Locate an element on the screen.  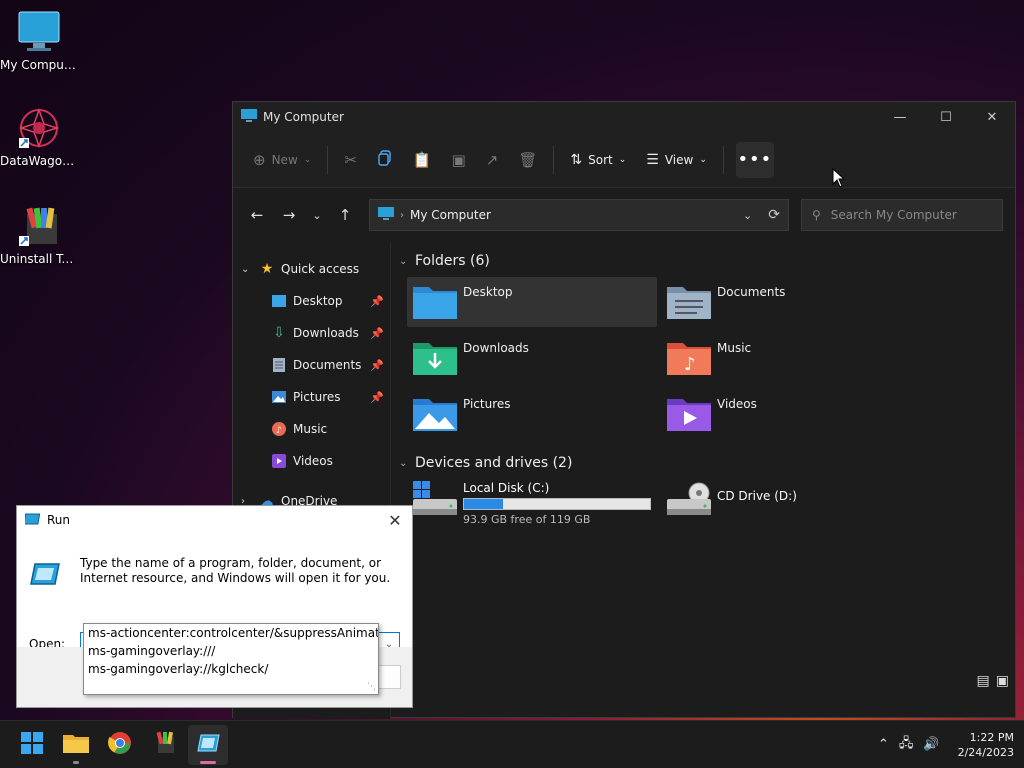
refresh-icon: ⟳ is located at coordinates (774, 215).